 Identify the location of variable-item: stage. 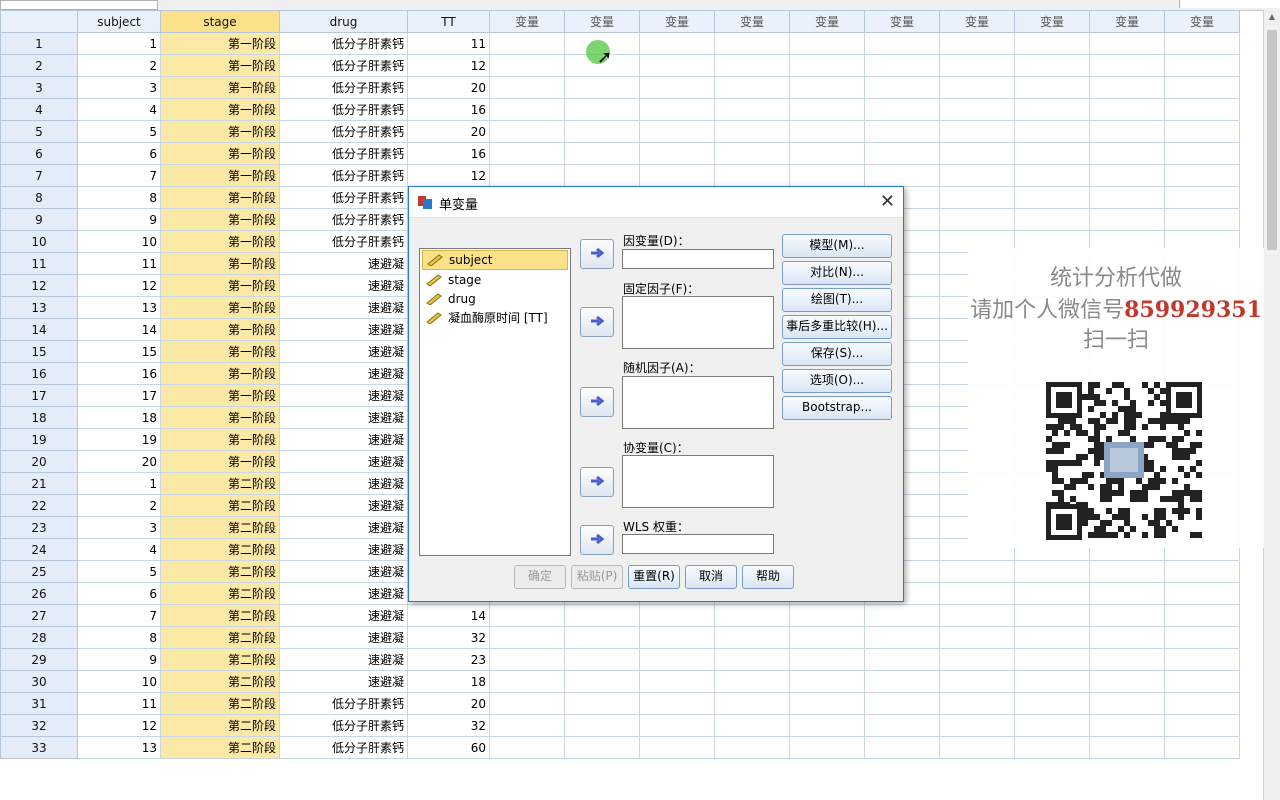
(495, 280).